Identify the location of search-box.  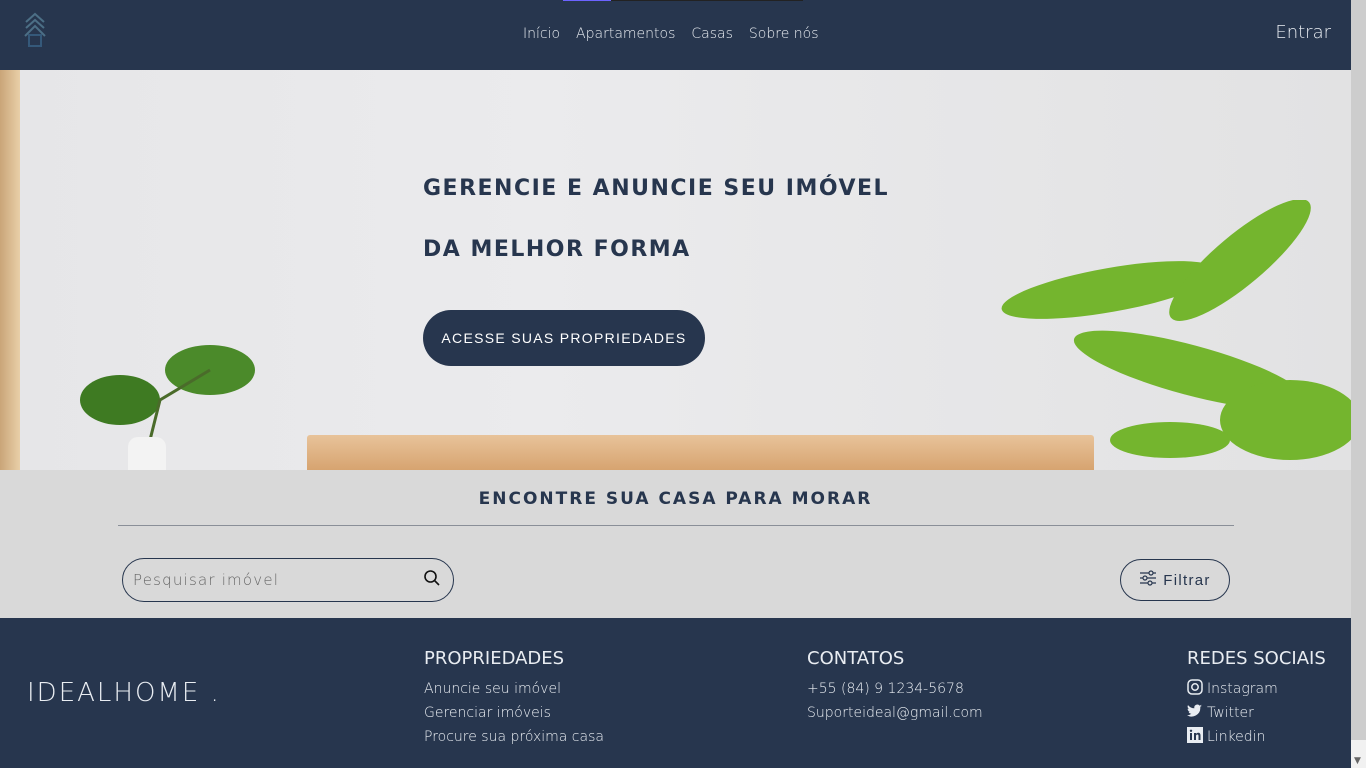
(288, 580).